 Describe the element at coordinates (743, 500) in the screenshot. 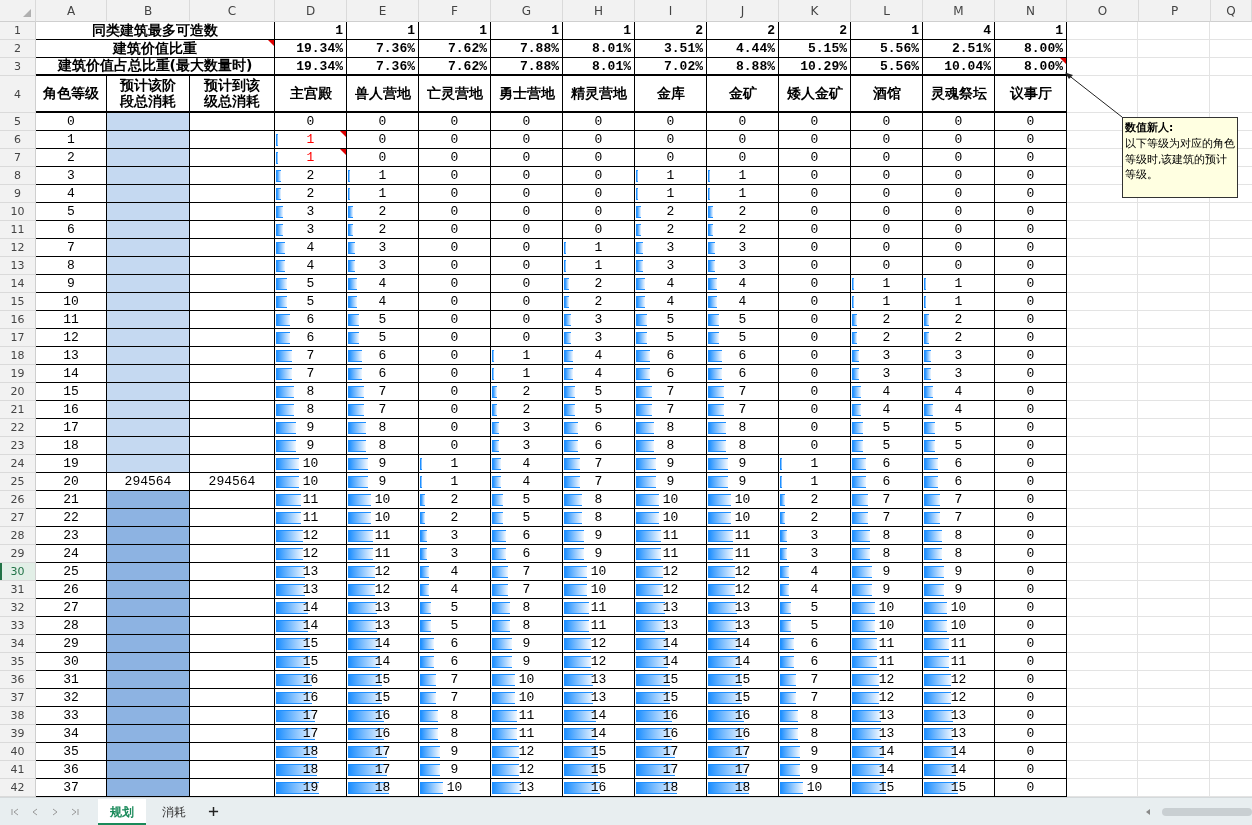

I see `table-cell: 10` at that location.